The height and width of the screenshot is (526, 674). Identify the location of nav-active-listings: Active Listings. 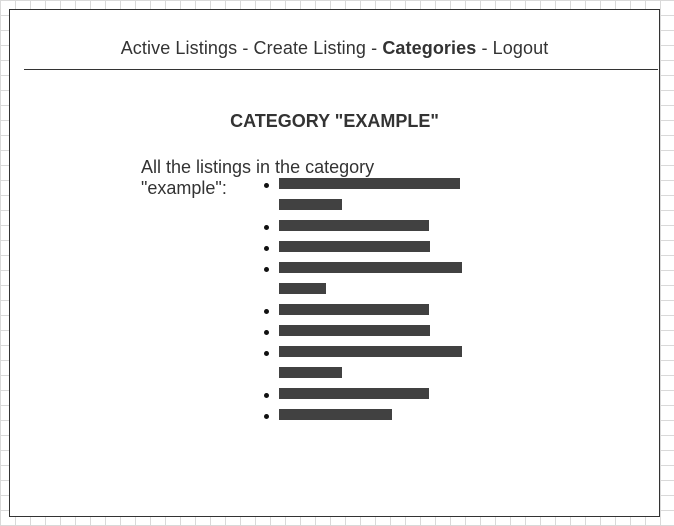
(179, 48).